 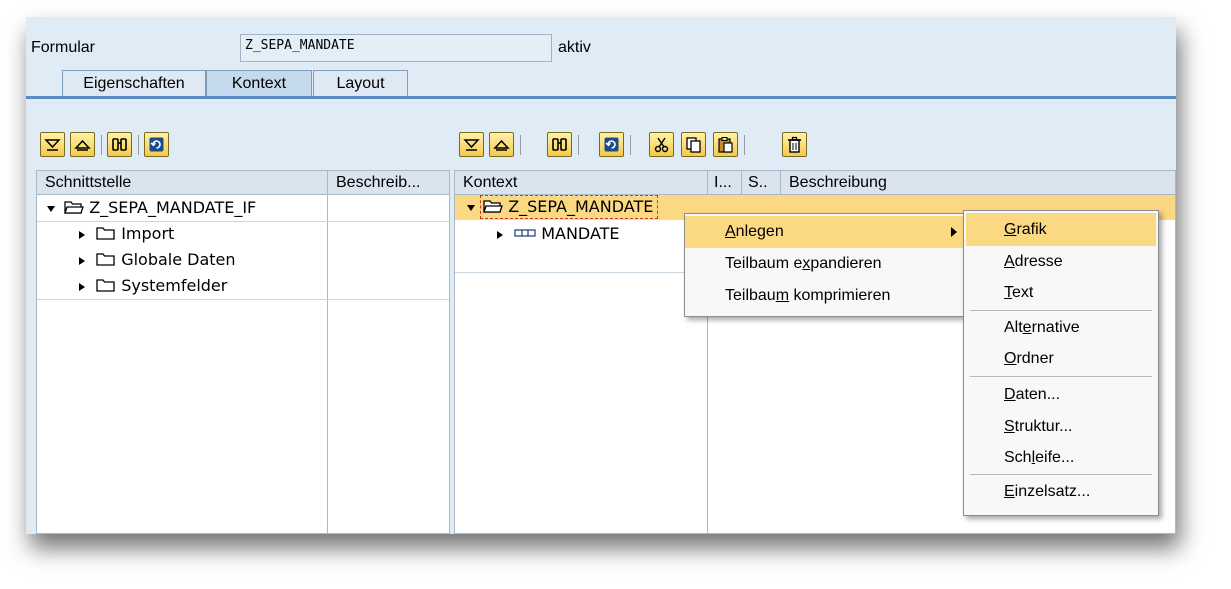 I want to click on formular-name-field: Z_SEPA_MANDATE, so click(x=396, y=48).